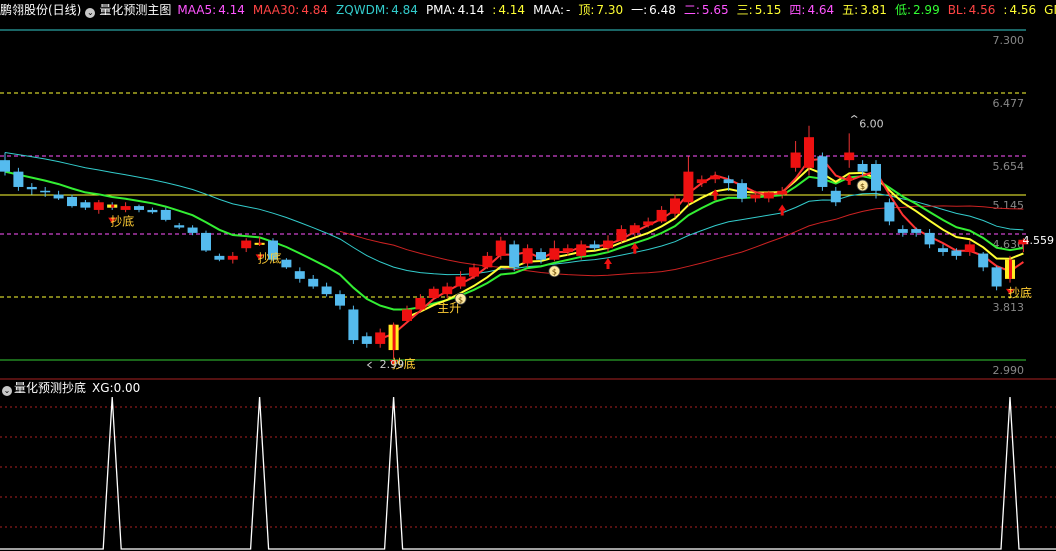 Image resolution: width=1056 pixels, height=551 pixels. I want to click on header-label: 顶:, so click(586, 10).